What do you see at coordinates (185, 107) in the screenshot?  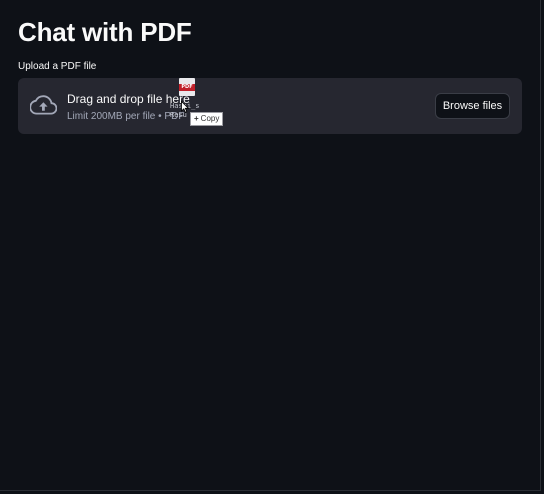 I see `mouse-cursor-icon` at bounding box center [185, 107].